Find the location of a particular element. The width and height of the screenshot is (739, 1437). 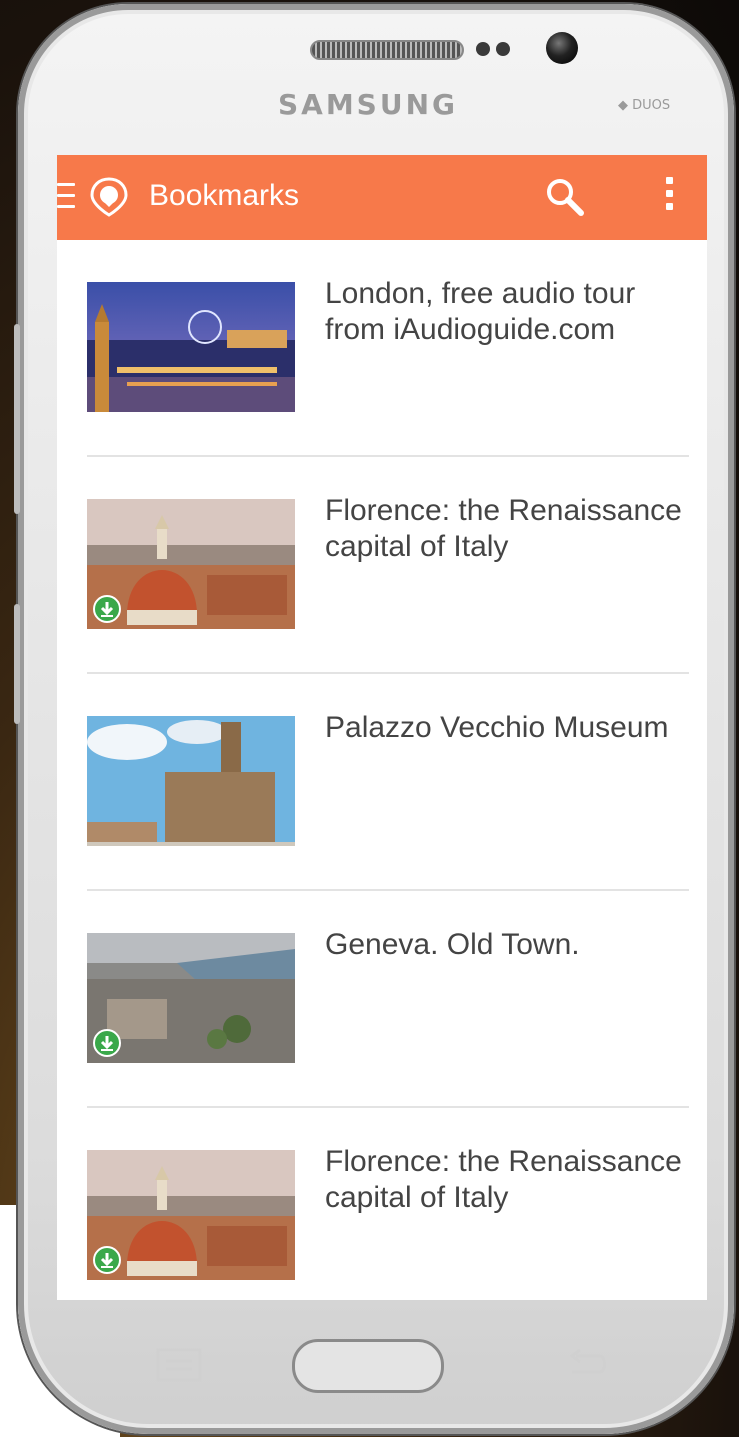

brand-logo: SAMSUNG is located at coordinates (368, 104).